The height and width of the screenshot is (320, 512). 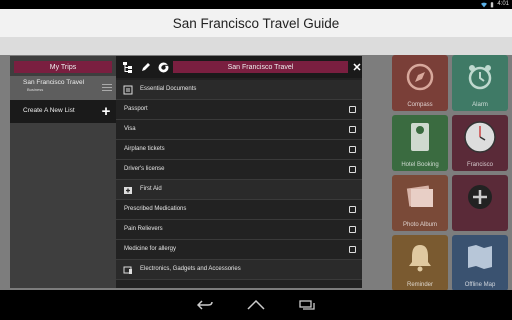 I want to click on drag-handle-icon, so click(x=107, y=88).